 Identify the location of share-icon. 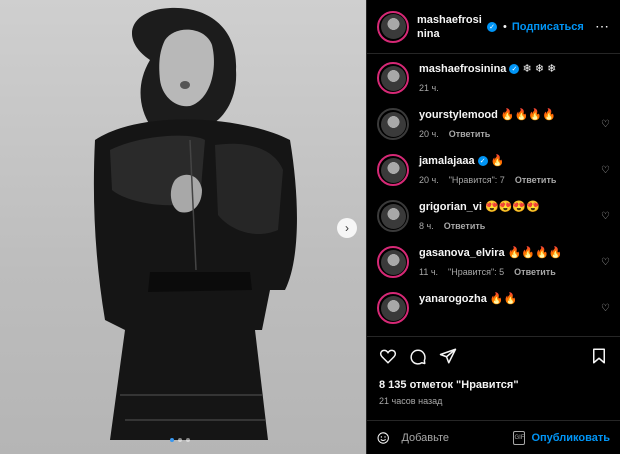
(448, 356).